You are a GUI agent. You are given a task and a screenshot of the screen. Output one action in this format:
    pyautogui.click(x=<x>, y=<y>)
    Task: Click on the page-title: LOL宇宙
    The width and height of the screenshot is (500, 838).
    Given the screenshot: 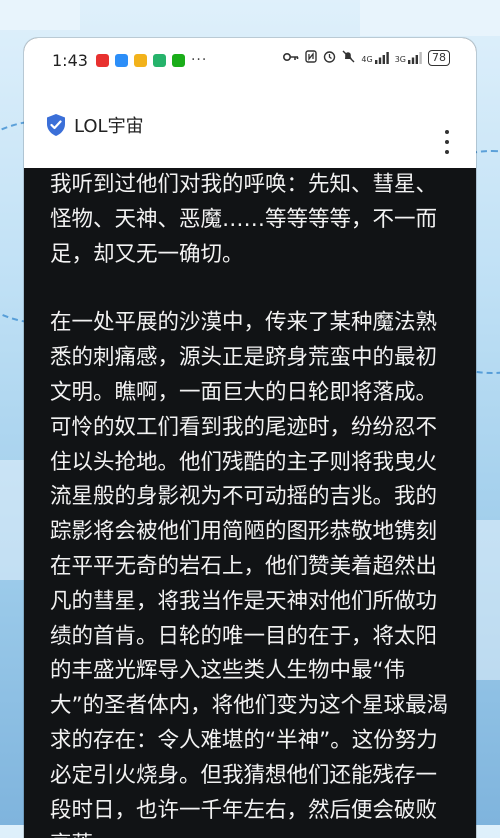 What is the action you would take?
    pyautogui.click(x=109, y=126)
    